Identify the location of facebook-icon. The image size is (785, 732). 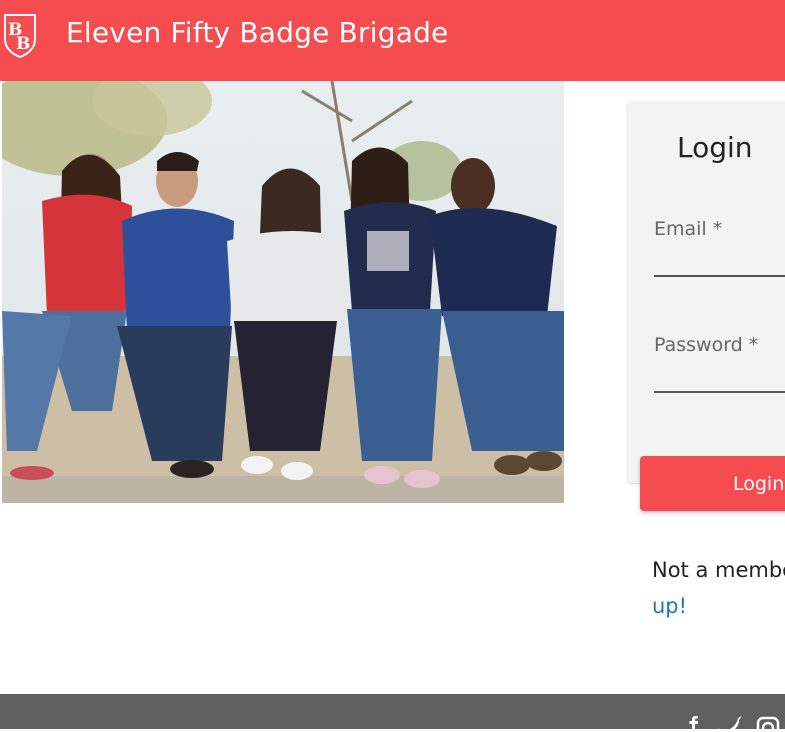
(693, 724).